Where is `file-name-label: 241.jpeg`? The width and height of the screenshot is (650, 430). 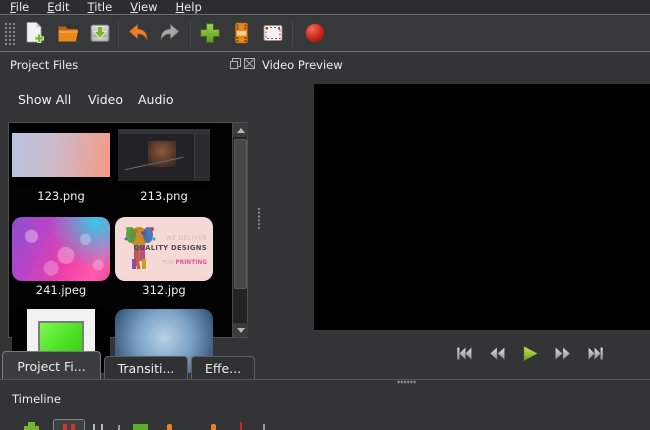 file-name-label: 241.jpeg is located at coordinates (61, 290).